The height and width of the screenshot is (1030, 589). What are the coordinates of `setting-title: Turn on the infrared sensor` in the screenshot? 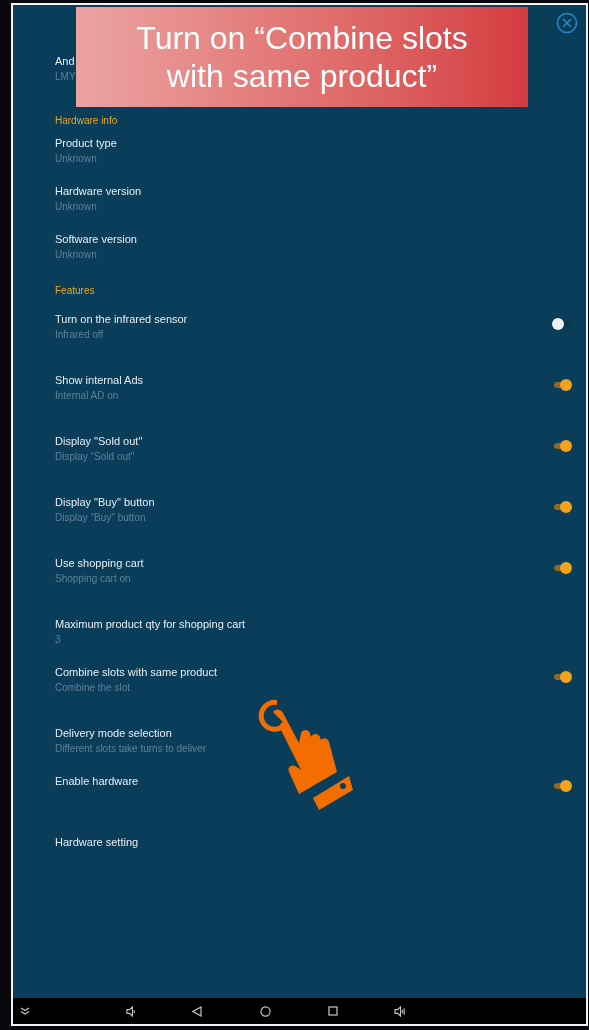 It's located at (121, 319).